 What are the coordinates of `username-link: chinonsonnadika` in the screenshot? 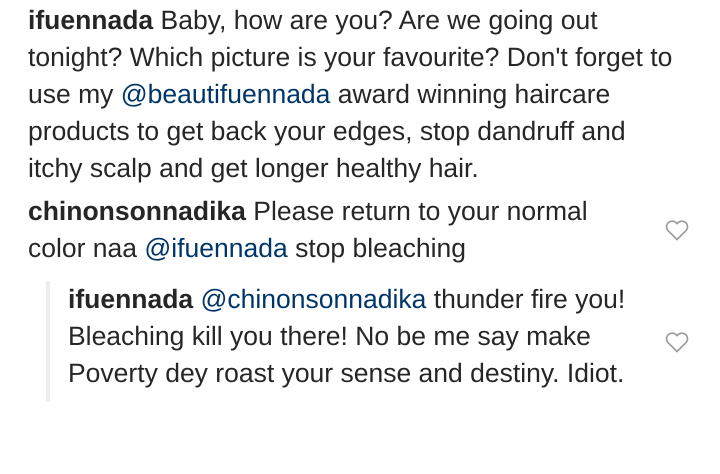 It's located at (137, 211).